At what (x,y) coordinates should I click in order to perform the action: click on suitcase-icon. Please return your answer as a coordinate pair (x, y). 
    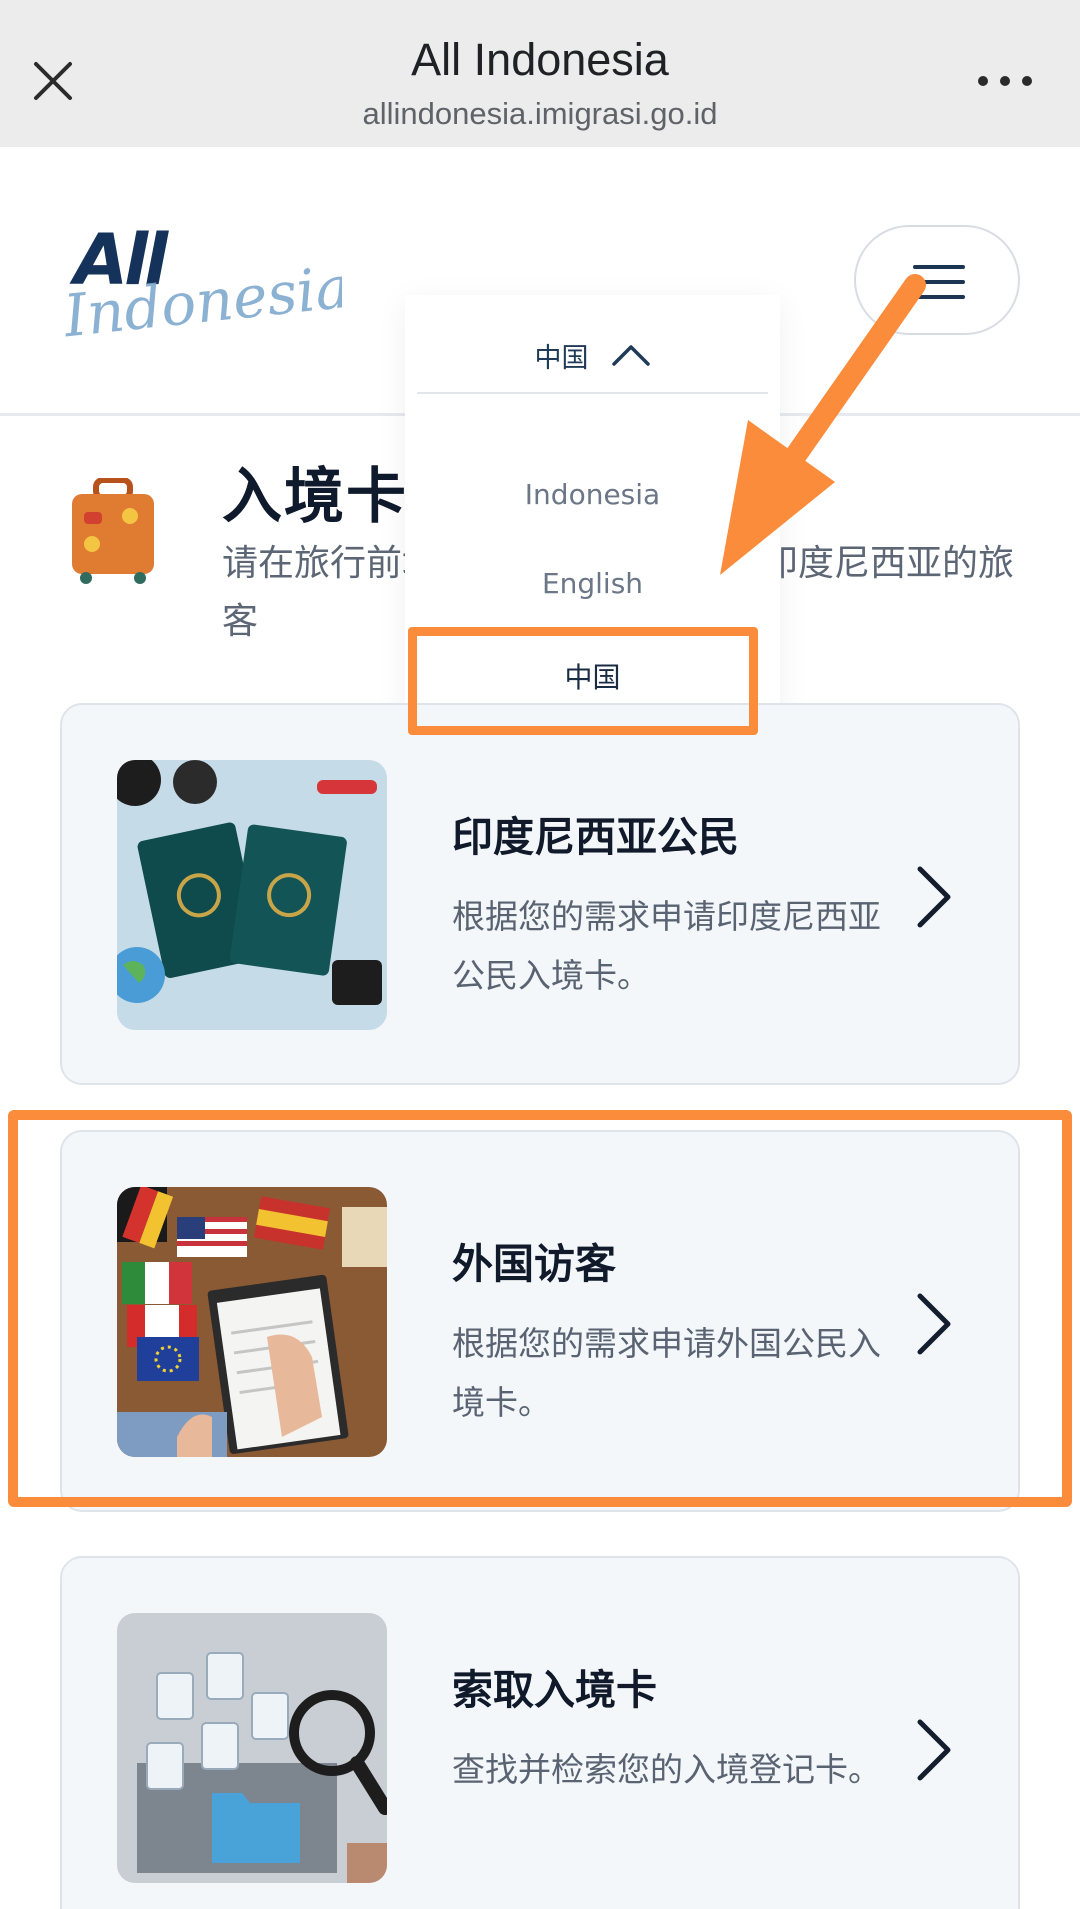
    Looking at the image, I should click on (113, 532).